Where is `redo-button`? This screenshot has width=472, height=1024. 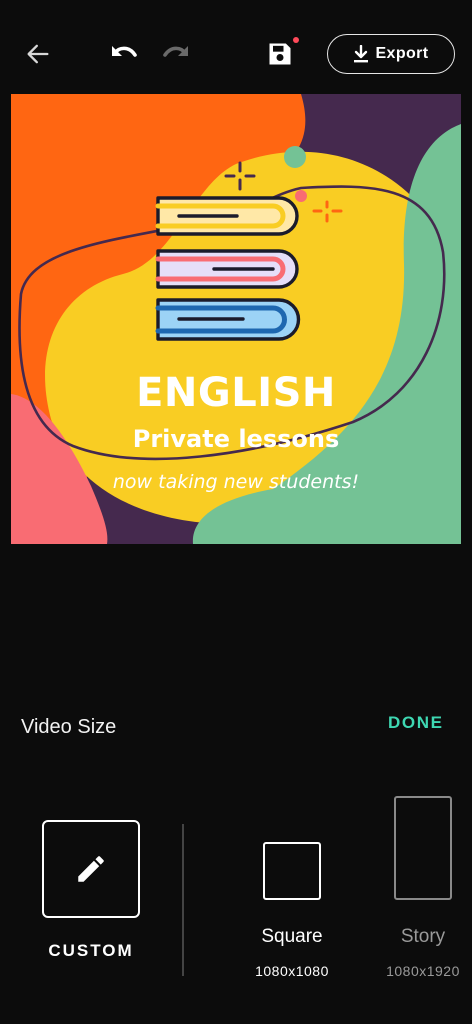 redo-button is located at coordinates (178, 54).